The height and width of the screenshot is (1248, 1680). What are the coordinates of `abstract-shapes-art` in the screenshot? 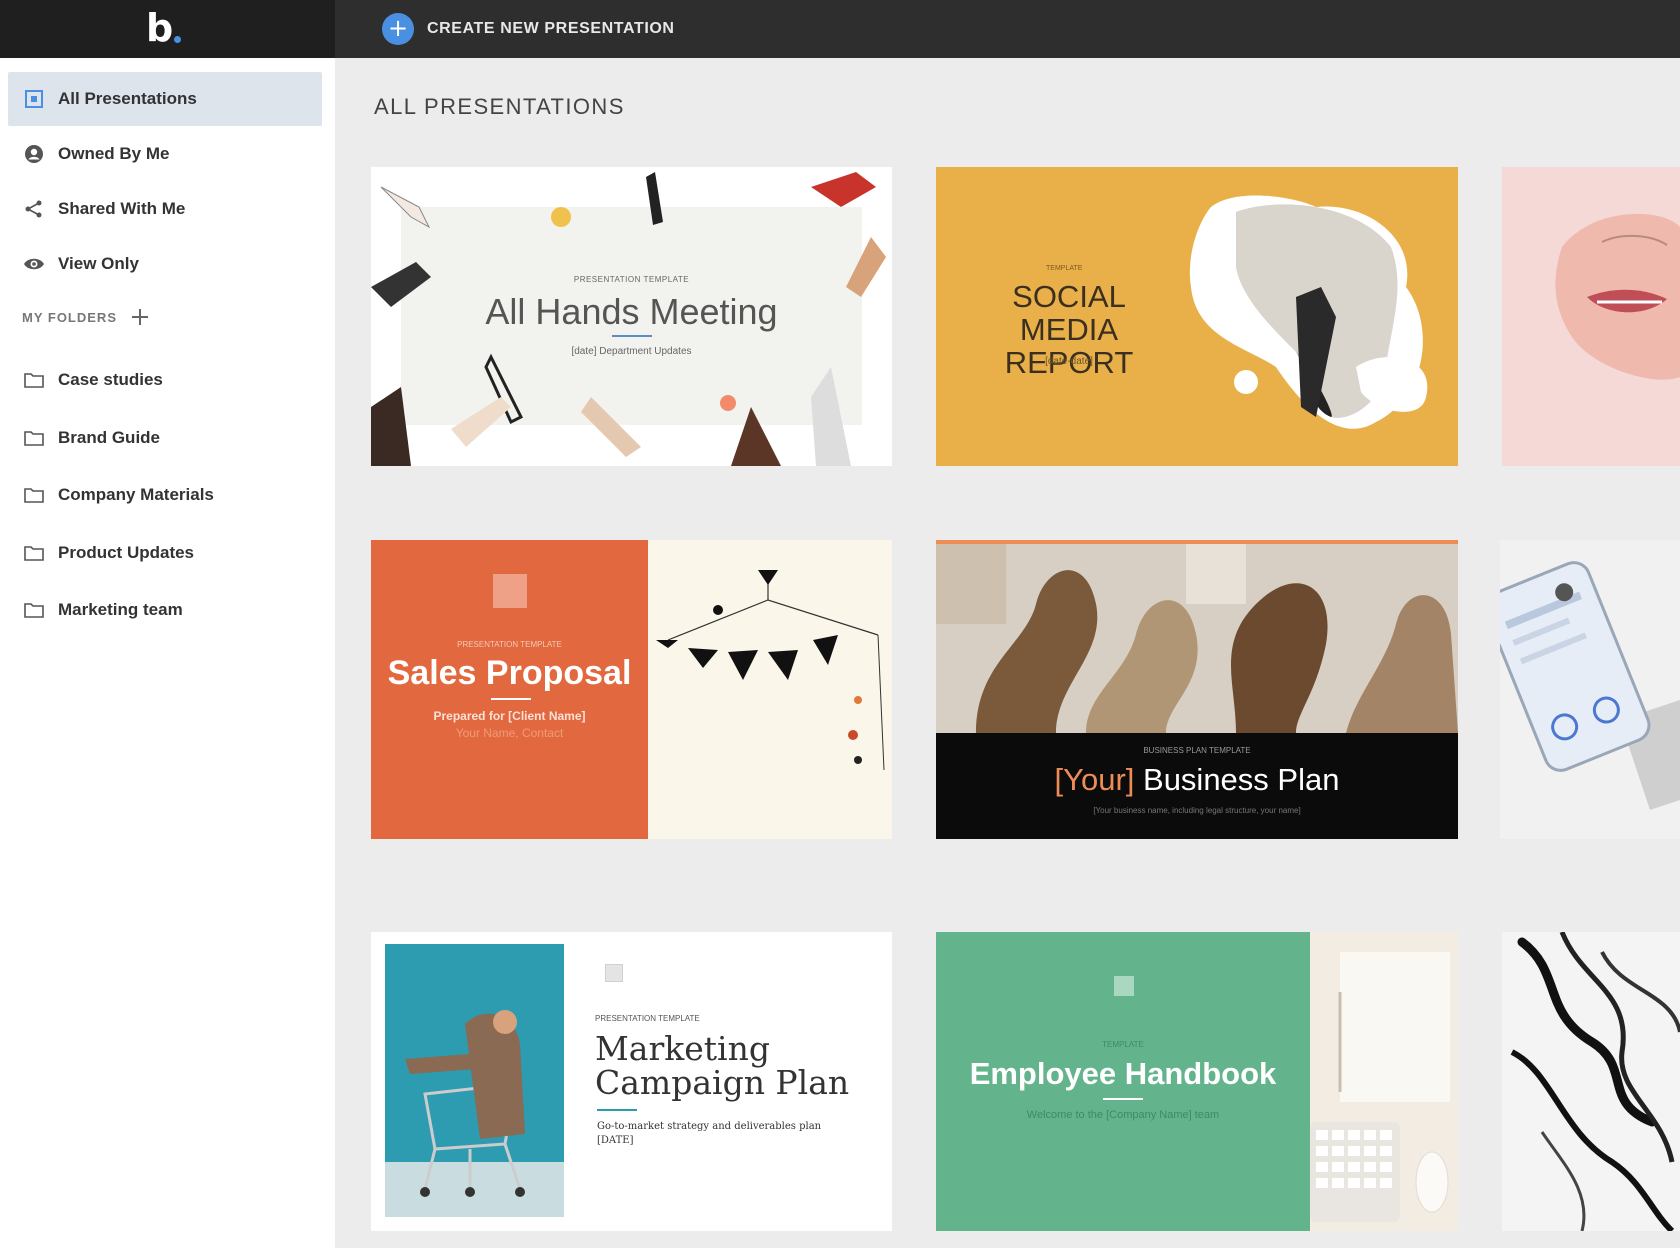 It's located at (1197, 638).